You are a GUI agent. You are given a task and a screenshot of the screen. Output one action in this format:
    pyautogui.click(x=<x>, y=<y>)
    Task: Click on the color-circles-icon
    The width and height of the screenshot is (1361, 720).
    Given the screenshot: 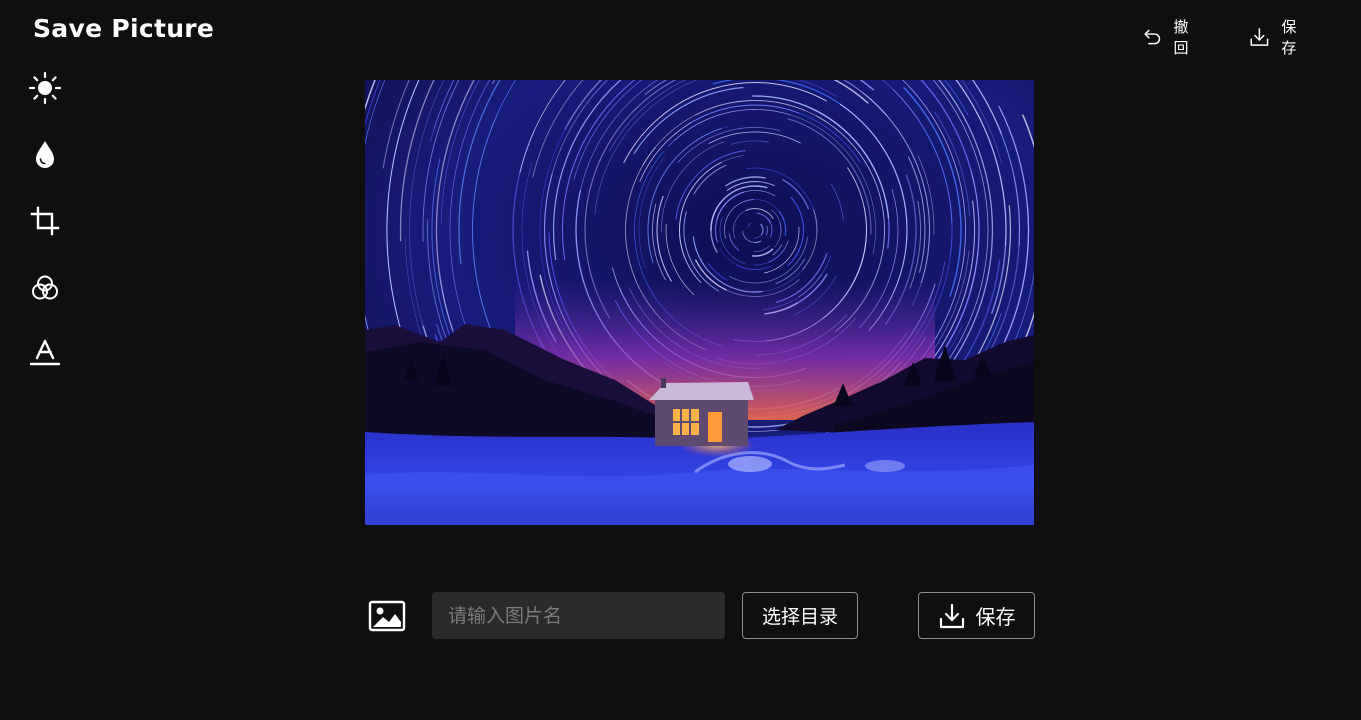 What is the action you would take?
    pyautogui.click(x=45, y=287)
    